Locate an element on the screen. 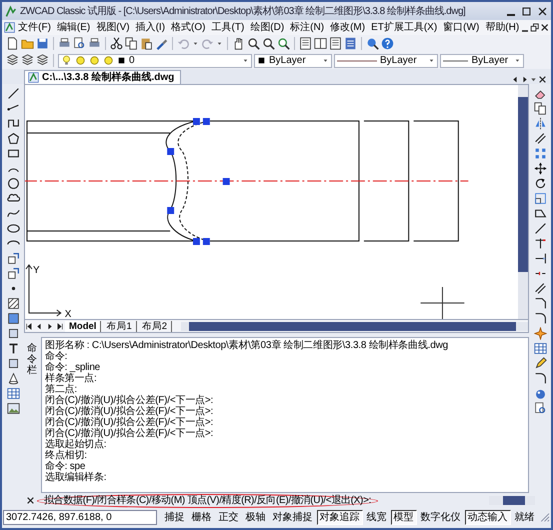  menu-item: 插入(I) is located at coordinates (150, 27).